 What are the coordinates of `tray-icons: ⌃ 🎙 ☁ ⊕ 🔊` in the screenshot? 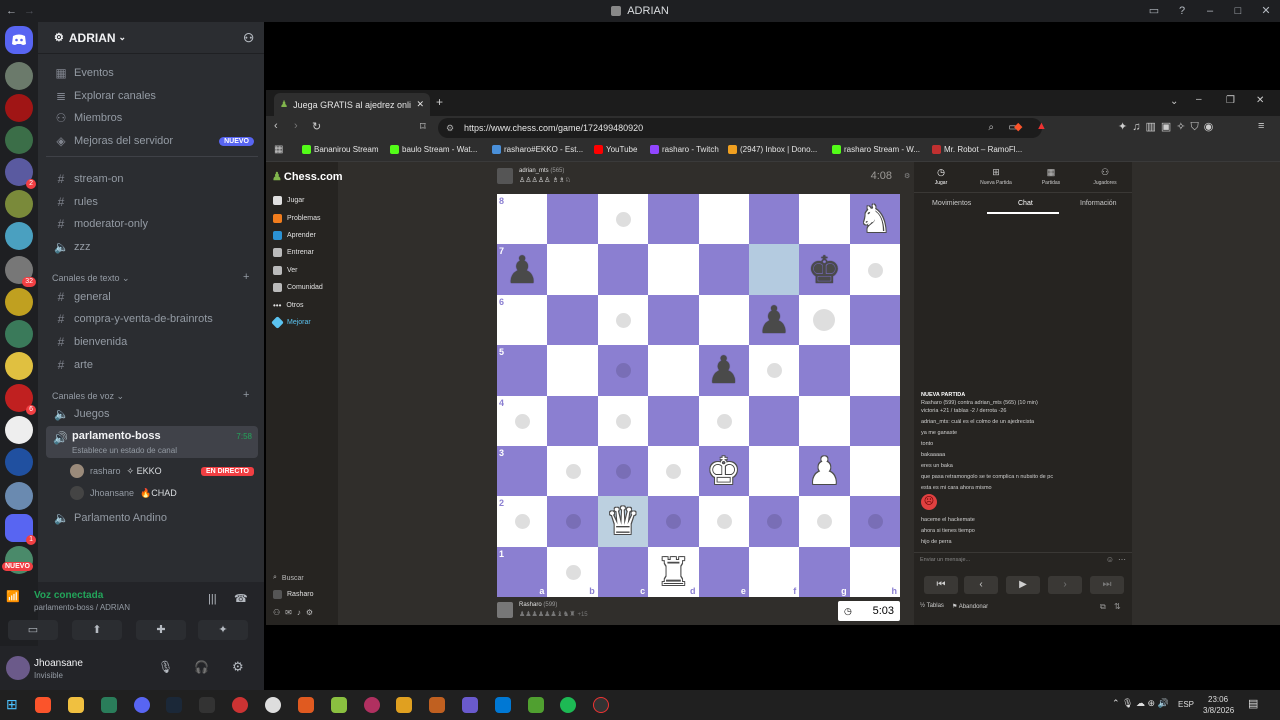 It's located at (1140, 703).